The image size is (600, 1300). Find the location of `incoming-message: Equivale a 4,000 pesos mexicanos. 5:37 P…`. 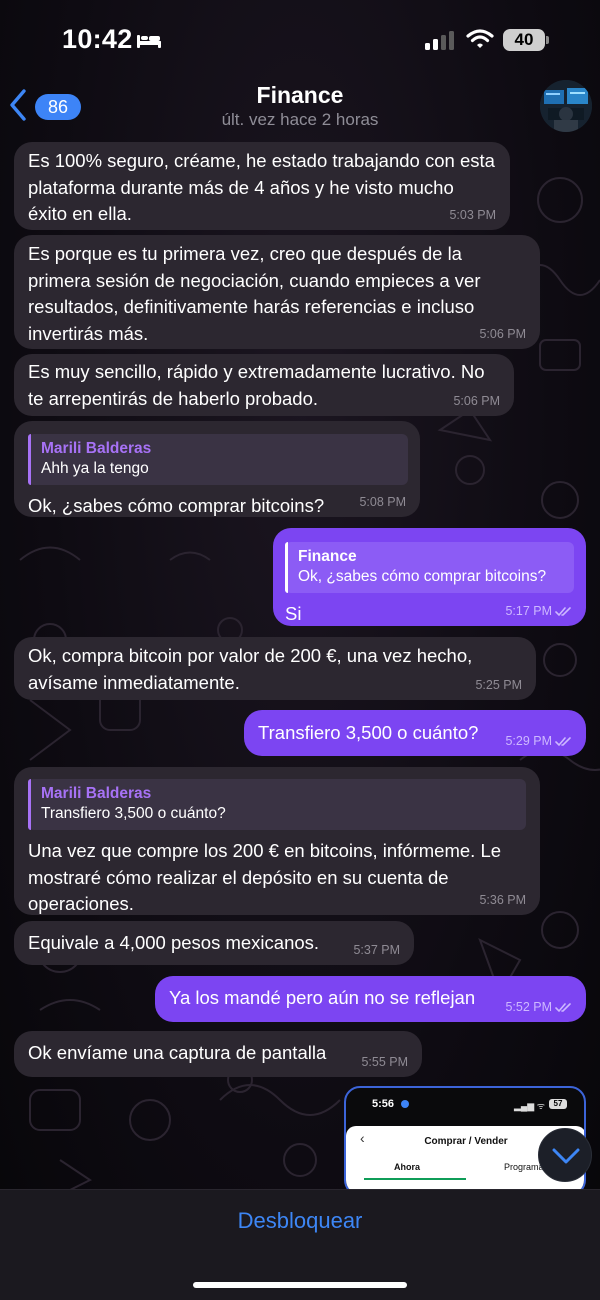

incoming-message: Equivale a 4,000 pesos mexicanos. 5:37 P… is located at coordinates (214, 943).